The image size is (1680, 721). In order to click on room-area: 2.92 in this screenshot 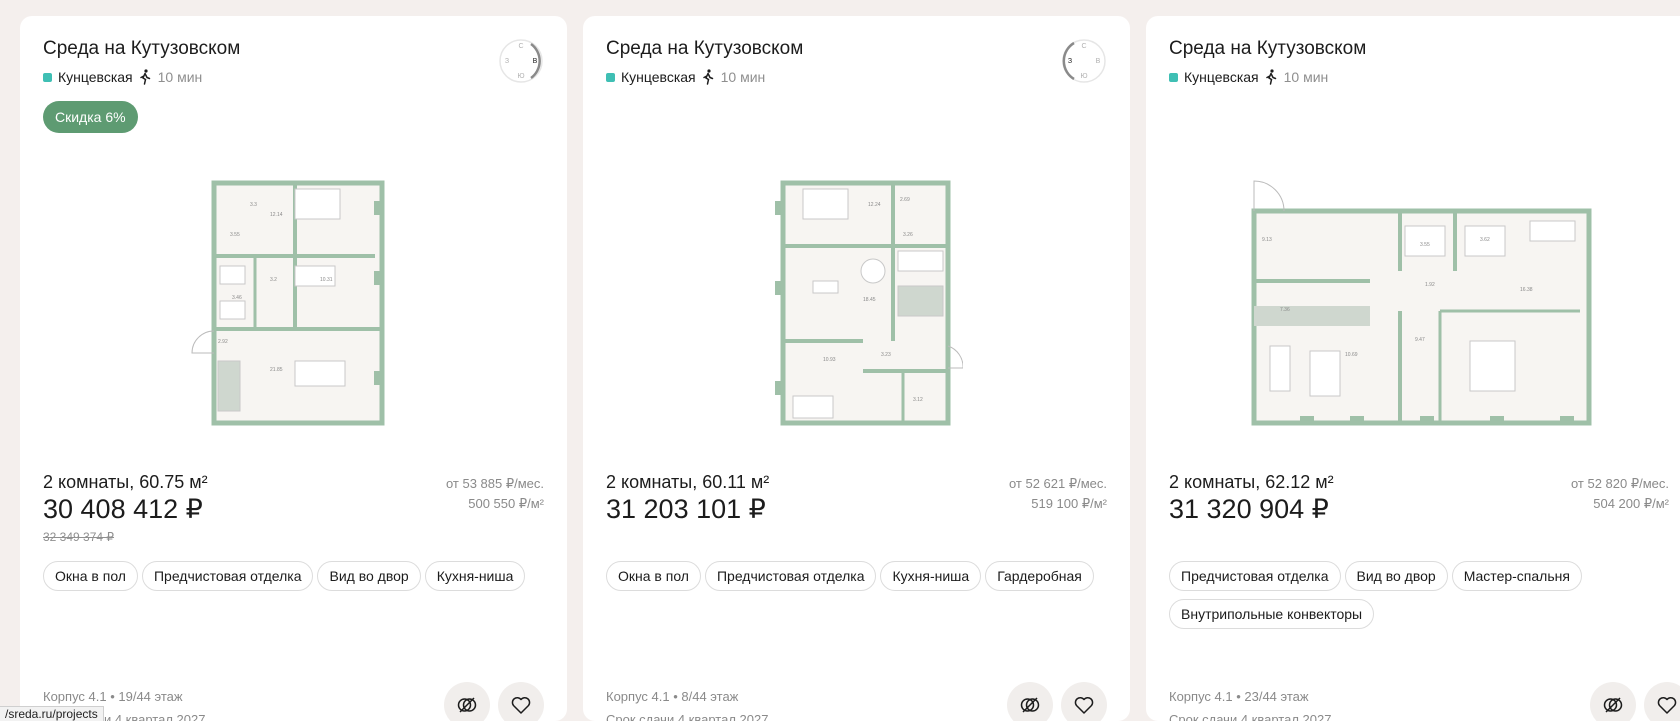, I will do `click(223, 342)`.